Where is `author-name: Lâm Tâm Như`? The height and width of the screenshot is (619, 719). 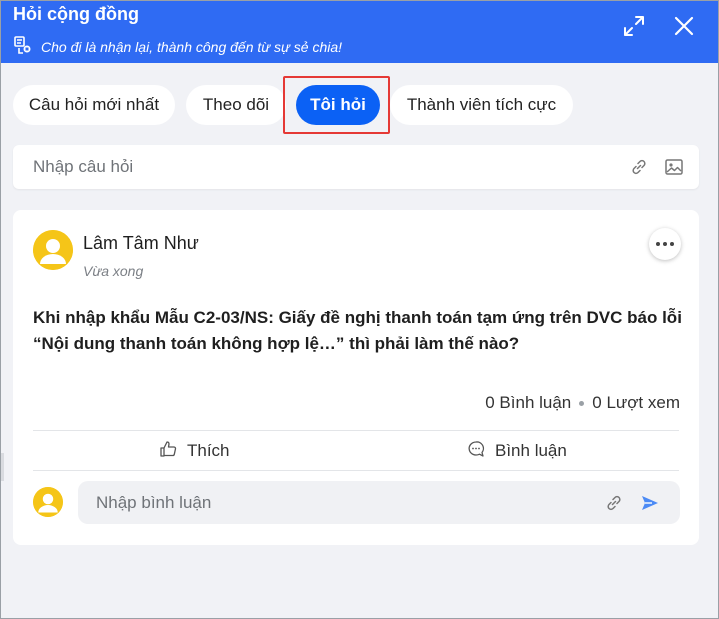
author-name: Lâm Tâm Như is located at coordinates (141, 243).